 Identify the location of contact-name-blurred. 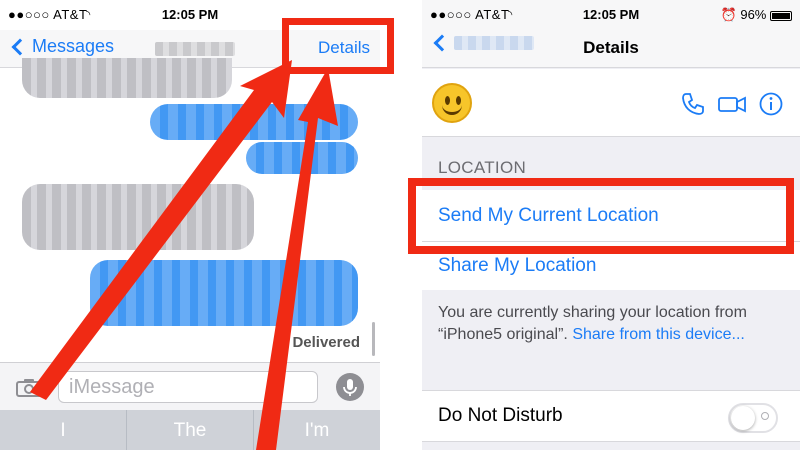
(195, 49).